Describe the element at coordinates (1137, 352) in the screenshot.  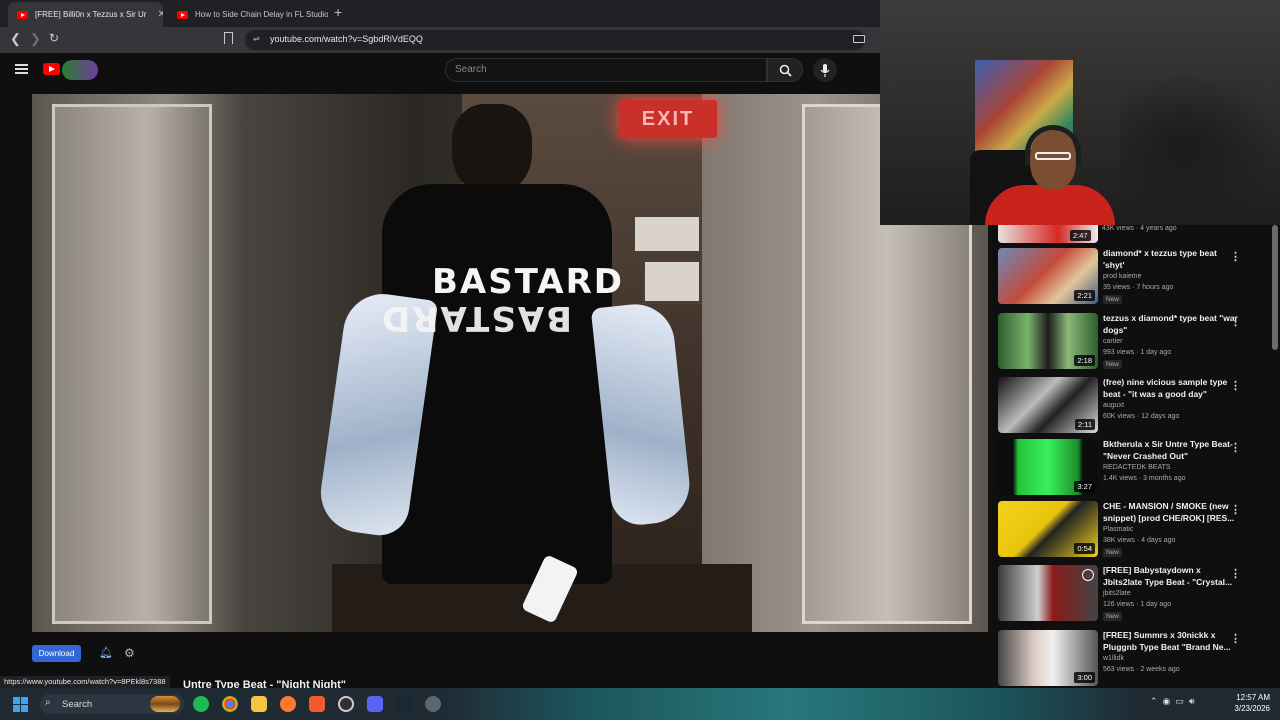
I see `rec-meta: 993 views · 1 day ago` at that location.